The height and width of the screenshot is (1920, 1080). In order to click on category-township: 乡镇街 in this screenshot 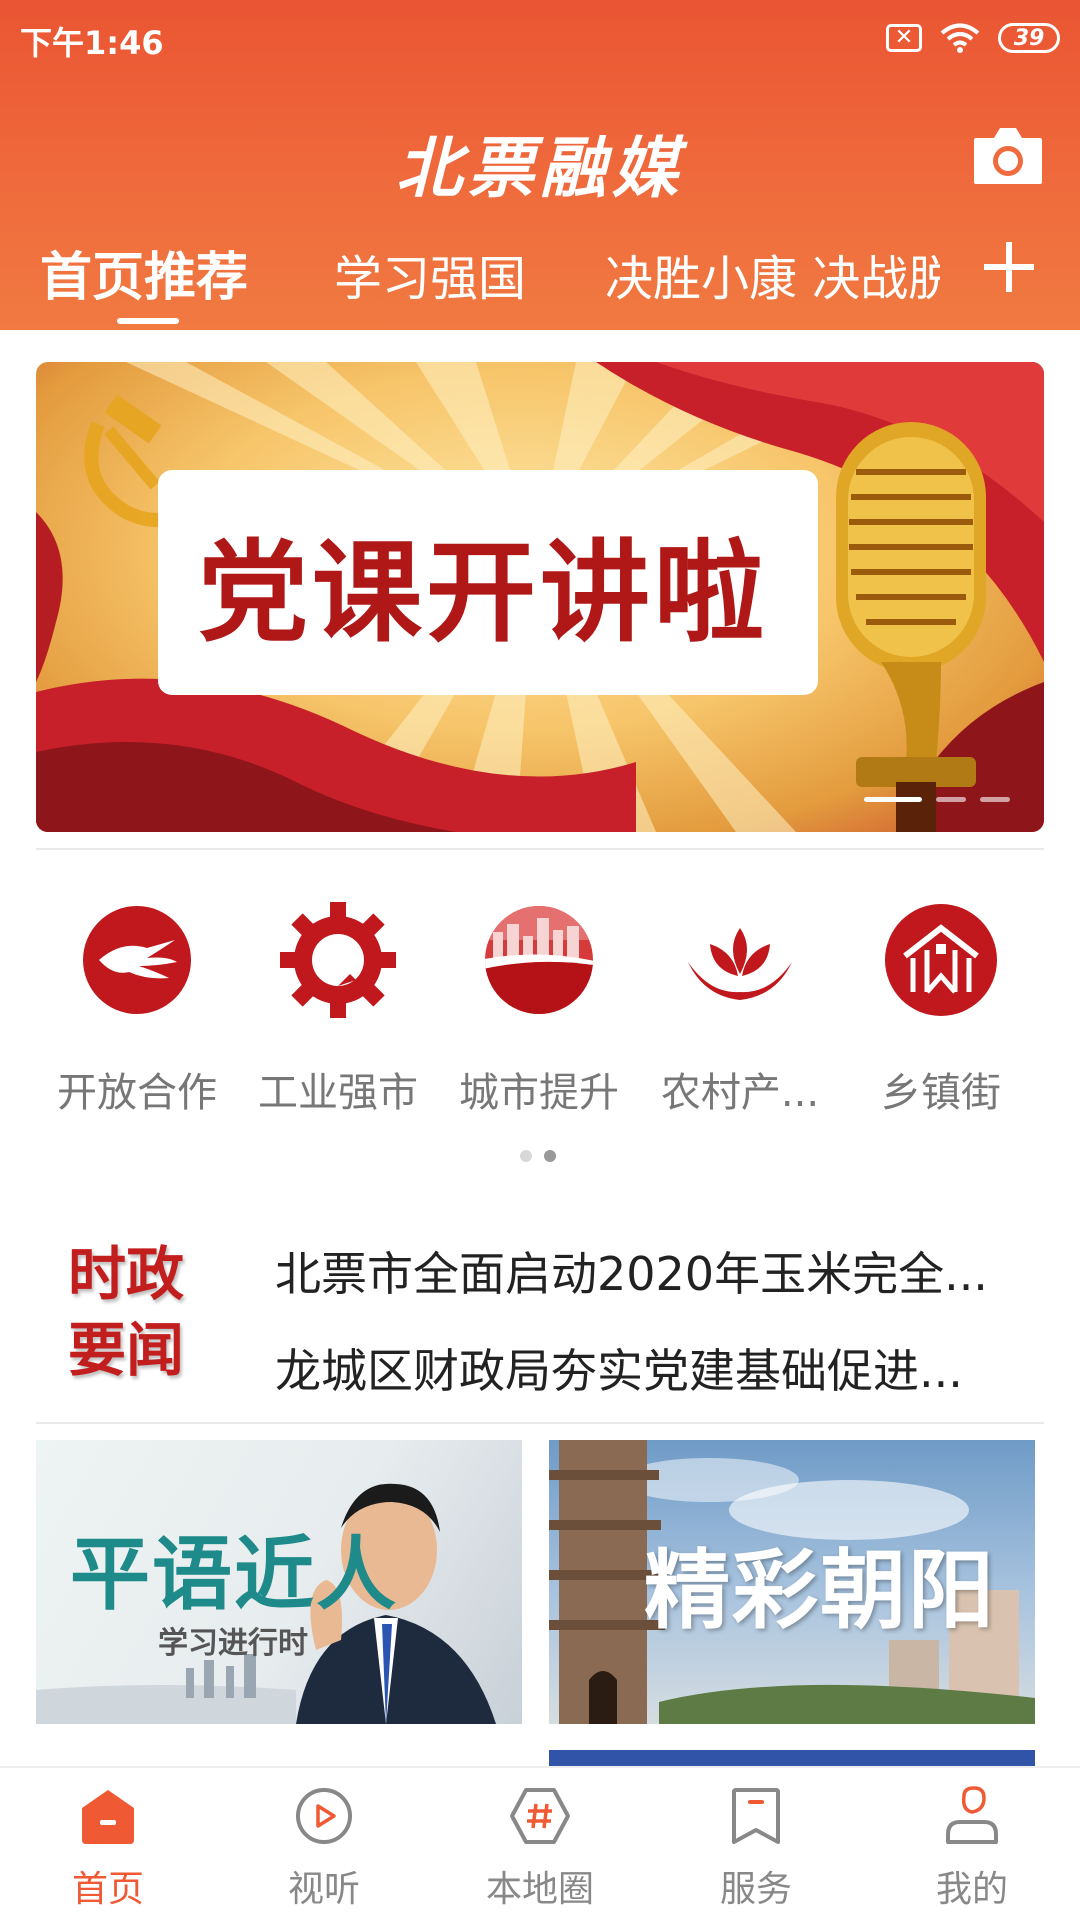, I will do `click(941, 1009)`.